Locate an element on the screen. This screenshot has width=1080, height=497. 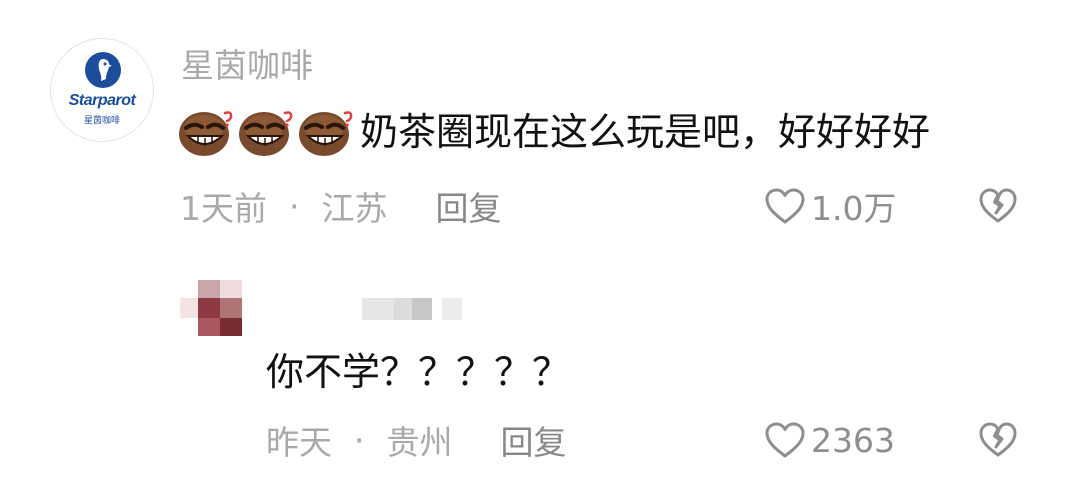
avatar-pixelated is located at coordinates (212, 309).